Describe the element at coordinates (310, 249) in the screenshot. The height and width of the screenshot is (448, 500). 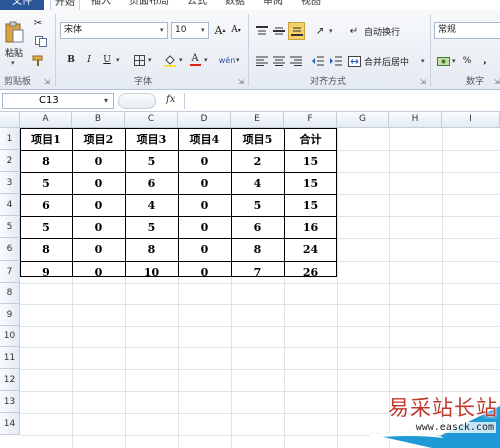
I see `table-cell: 24` at that location.